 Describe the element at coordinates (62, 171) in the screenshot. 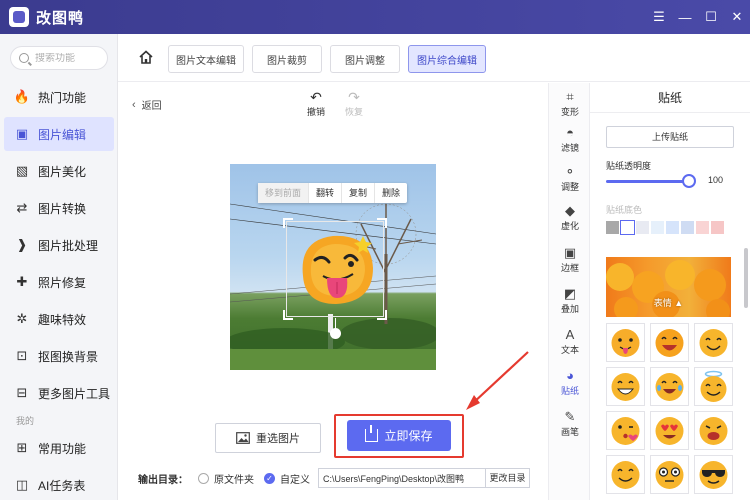

I see `sidebar-item-label: 图片美化` at that location.